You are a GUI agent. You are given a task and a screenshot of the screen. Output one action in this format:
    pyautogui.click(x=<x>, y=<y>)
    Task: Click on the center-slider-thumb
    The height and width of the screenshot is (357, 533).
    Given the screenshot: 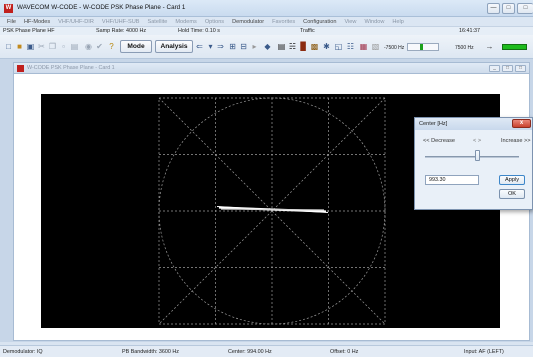 What is the action you would take?
    pyautogui.click(x=477, y=155)
    